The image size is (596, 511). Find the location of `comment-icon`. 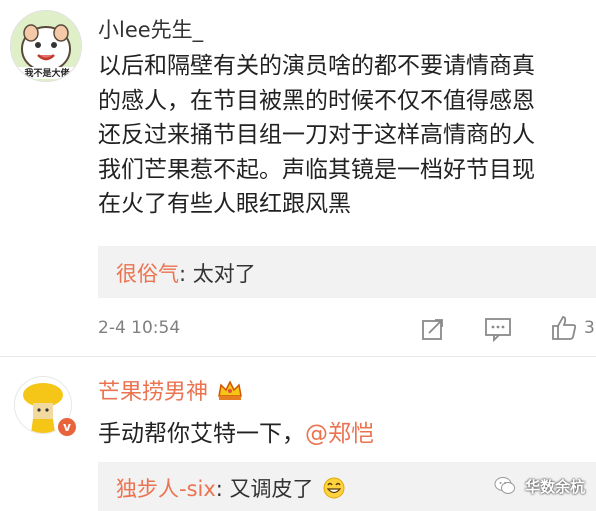

comment-icon is located at coordinates (498, 329).